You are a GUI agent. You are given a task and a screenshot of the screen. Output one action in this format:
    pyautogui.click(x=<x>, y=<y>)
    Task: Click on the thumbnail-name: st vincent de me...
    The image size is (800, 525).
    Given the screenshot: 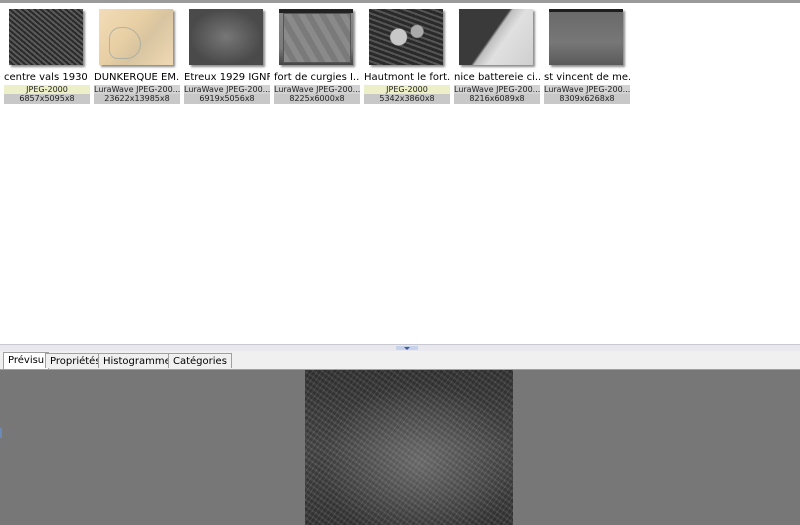 What is the action you would take?
    pyautogui.click(x=587, y=77)
    